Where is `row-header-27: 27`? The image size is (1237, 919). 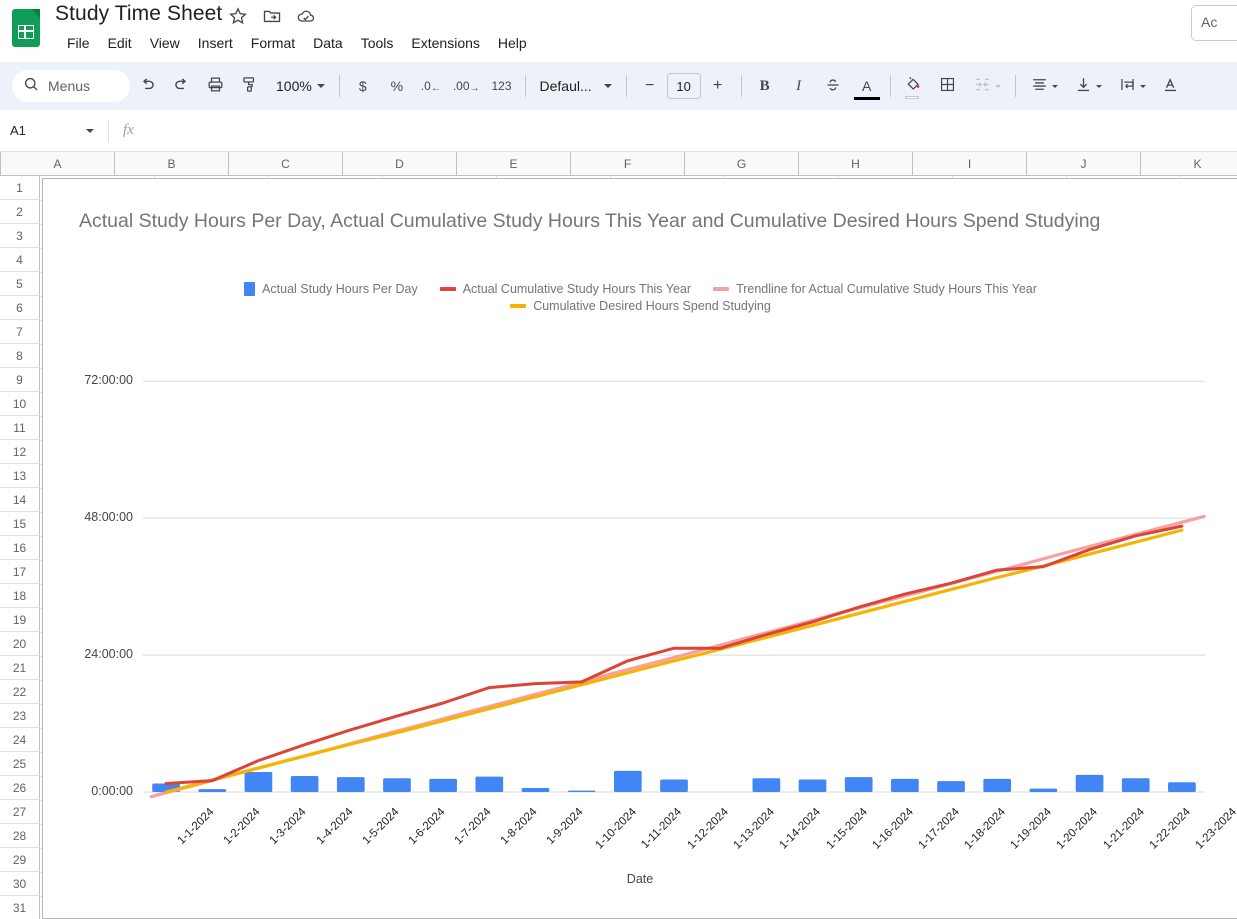 row-header-27: 27 is located at coordinates (20, 812).